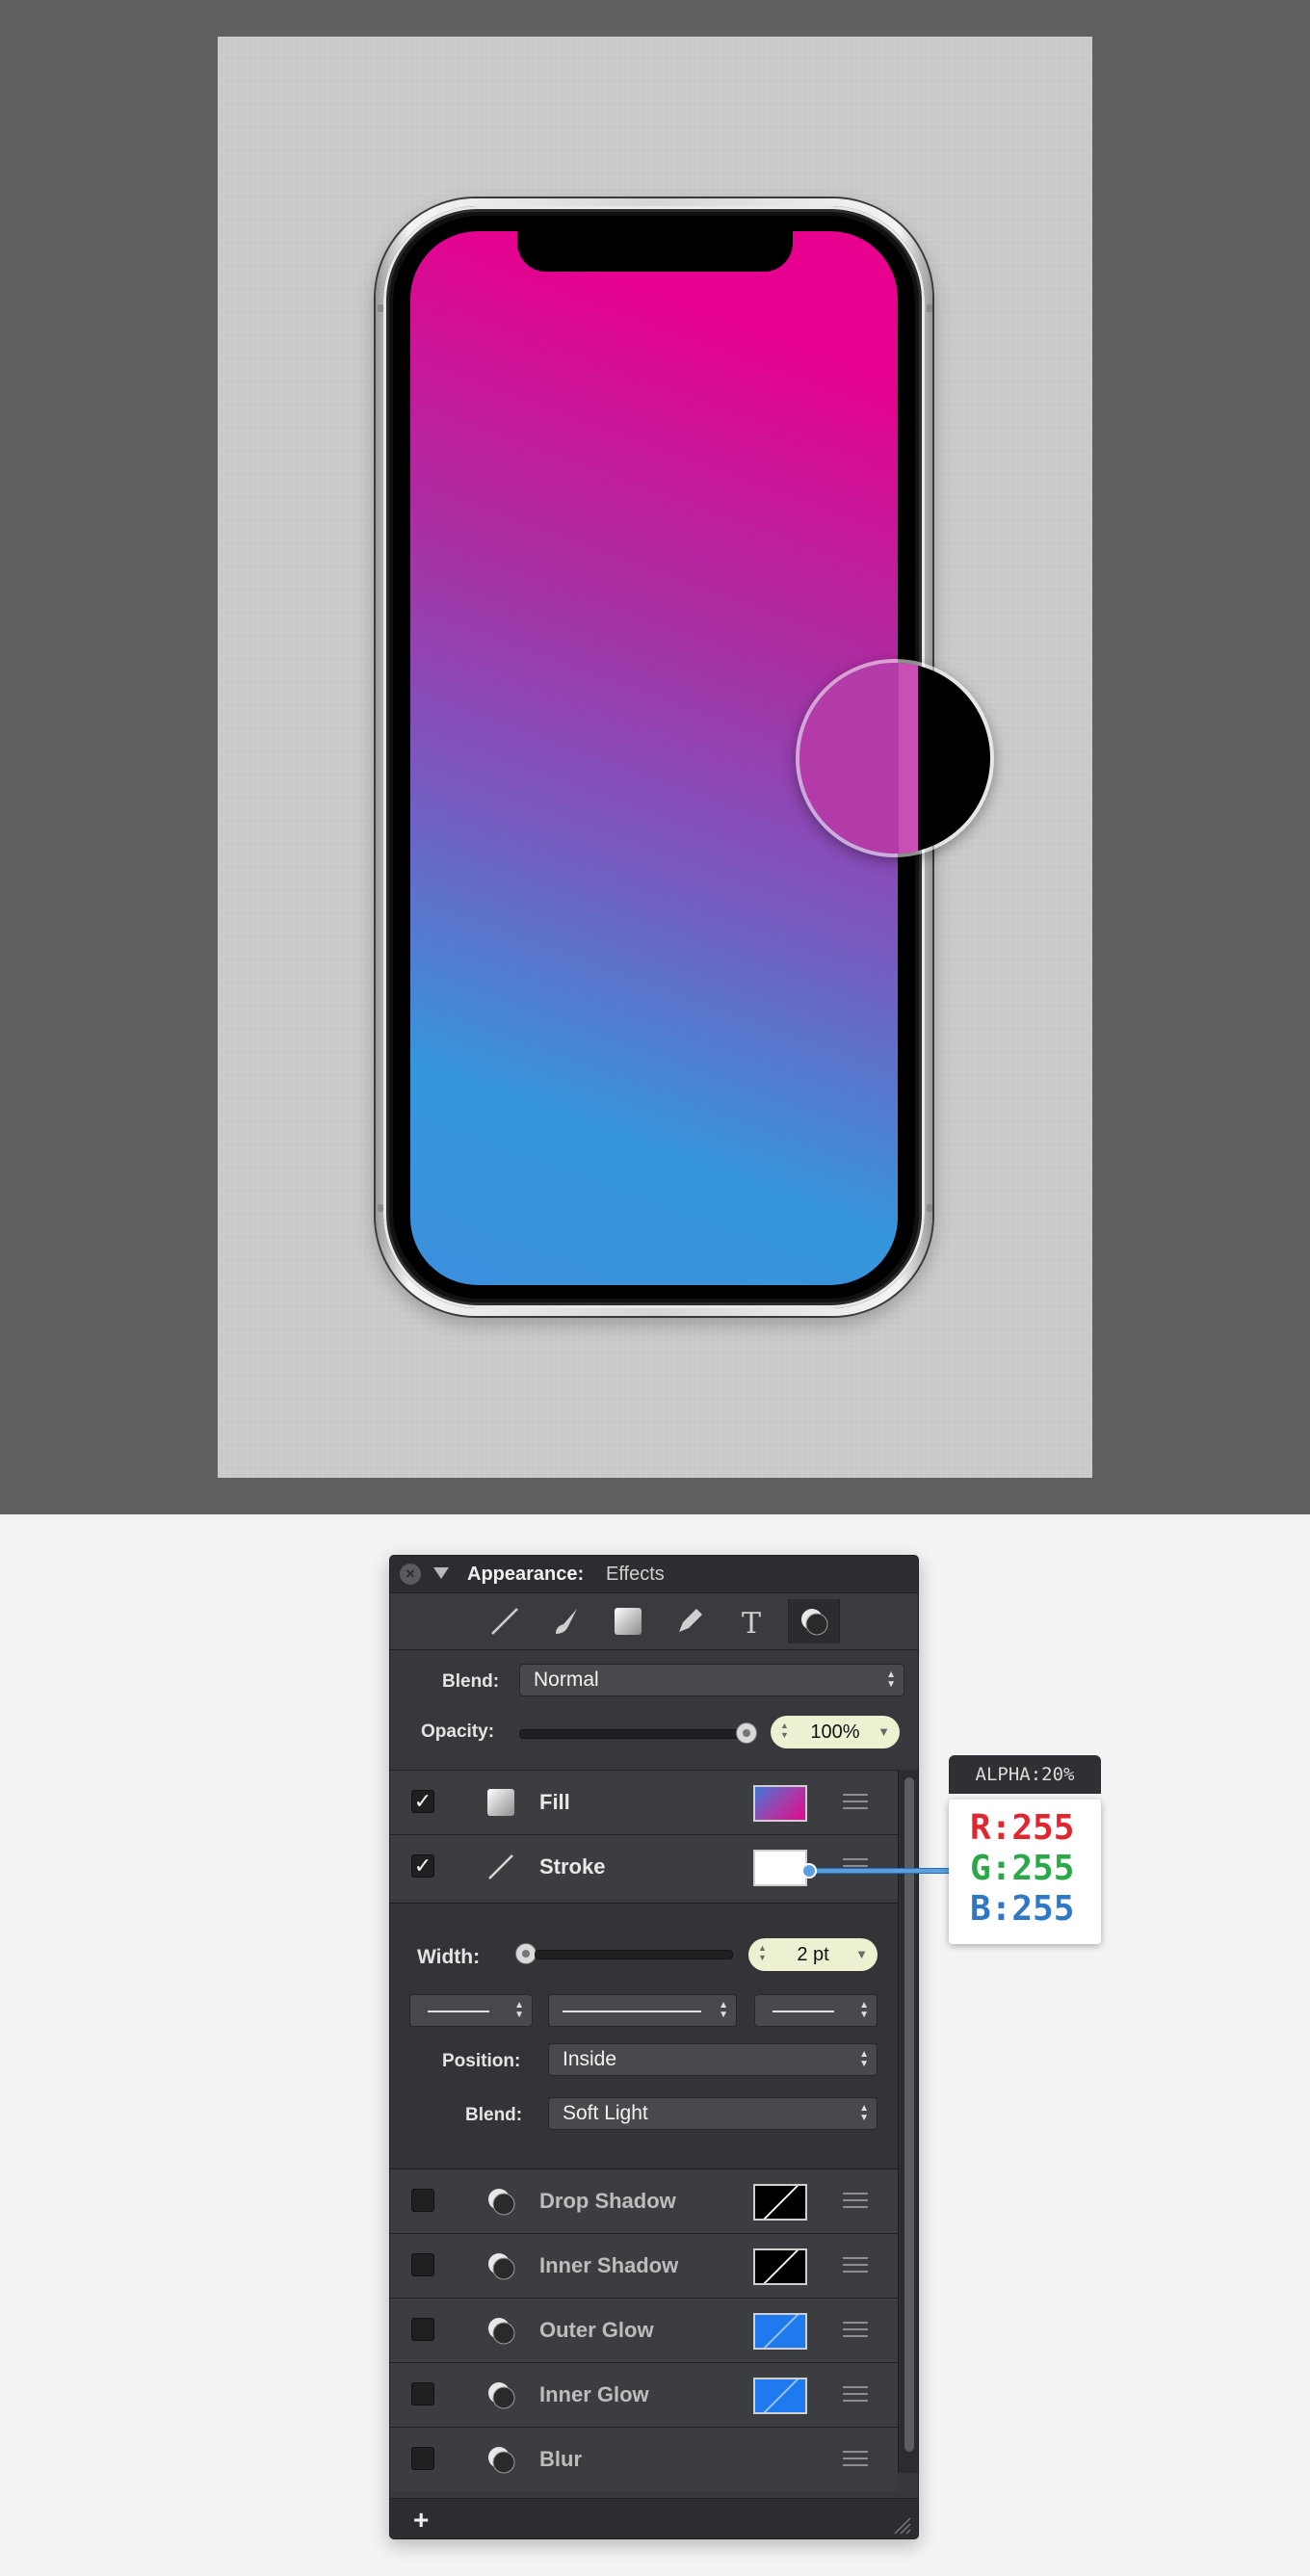 The height and width of the screenshot is (2576, 1310). What do you see at coordinates (505, 1621) in the screenshot?
I see `stroke-tool-icon` at bounding box center [505, 1621].